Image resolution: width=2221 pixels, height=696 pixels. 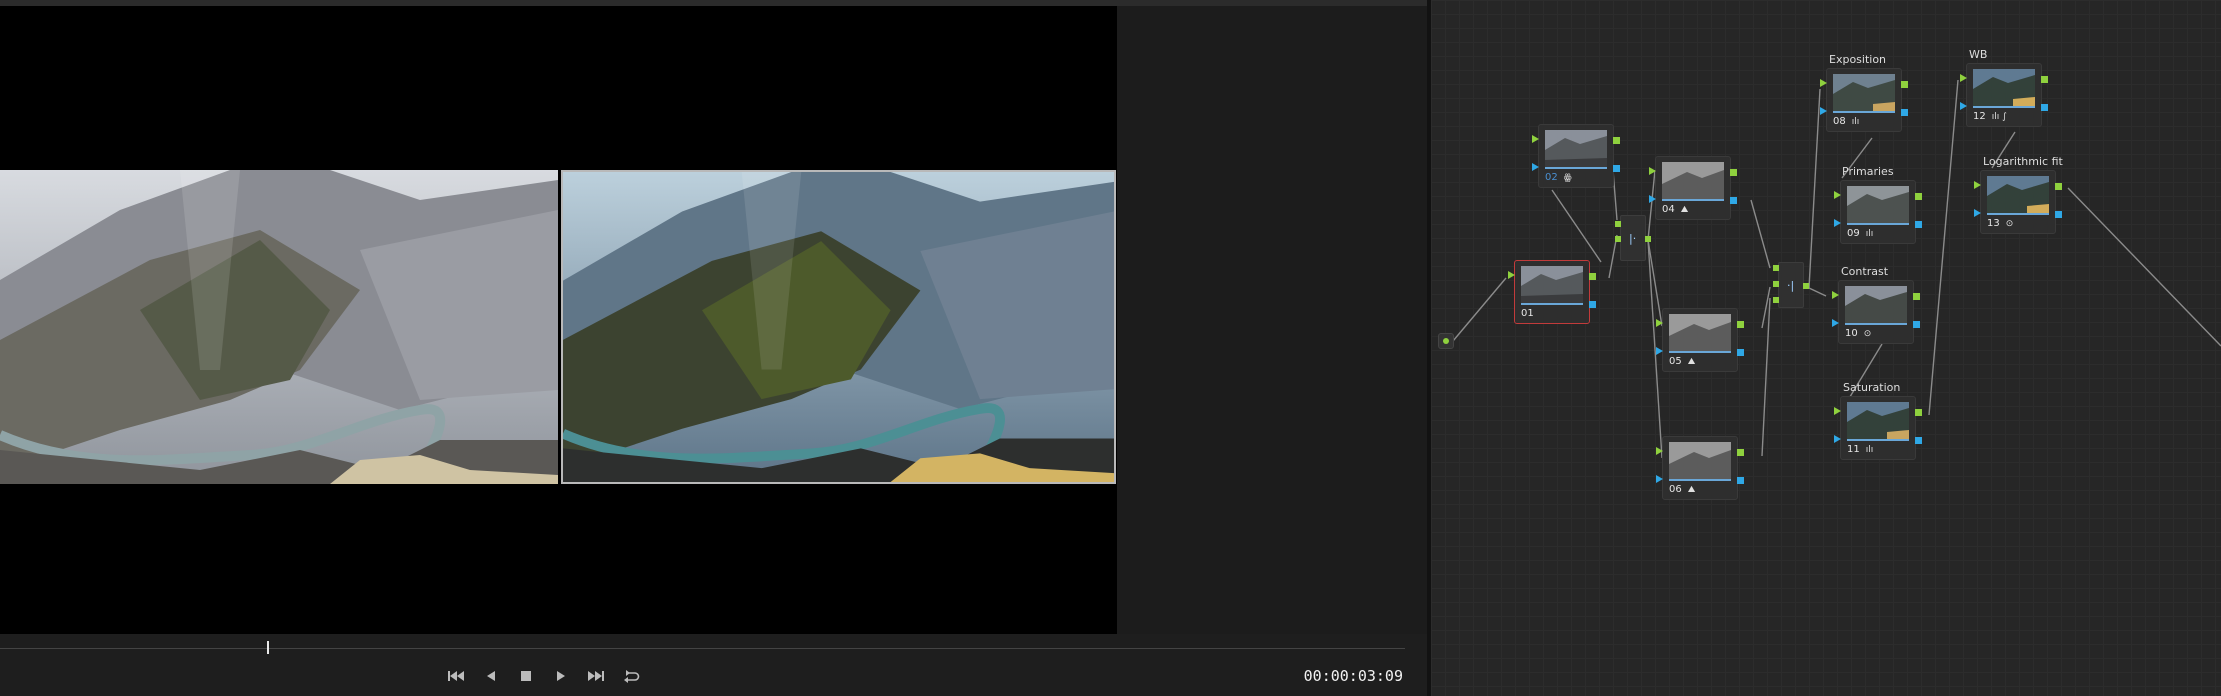 I want to click on stop-icon, so click(x=526, y=676).